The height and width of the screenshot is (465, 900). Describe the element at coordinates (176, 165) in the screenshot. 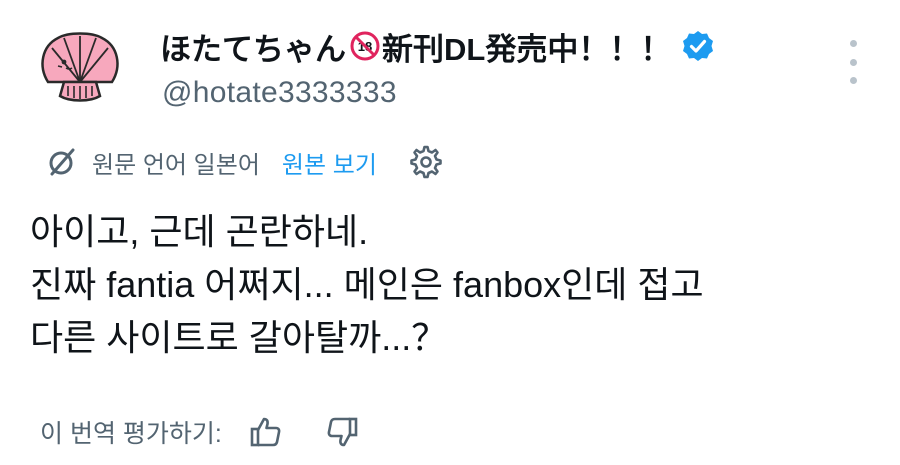

I see `source-language-label: 원문 언어 일본어` at that location.